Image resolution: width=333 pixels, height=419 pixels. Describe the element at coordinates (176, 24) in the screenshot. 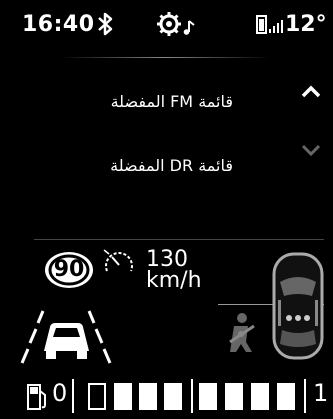

I see `gear-music-icon` at that location.